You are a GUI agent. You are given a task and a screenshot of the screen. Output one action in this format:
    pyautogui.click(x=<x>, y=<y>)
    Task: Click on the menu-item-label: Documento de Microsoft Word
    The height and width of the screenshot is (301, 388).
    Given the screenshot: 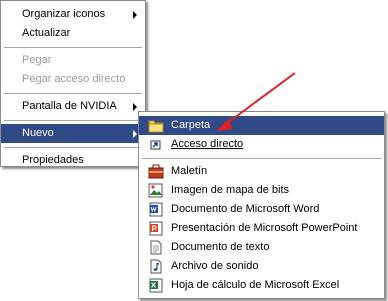 What is the action you would take?
    pyautogui.click(x=245, y=209)
    